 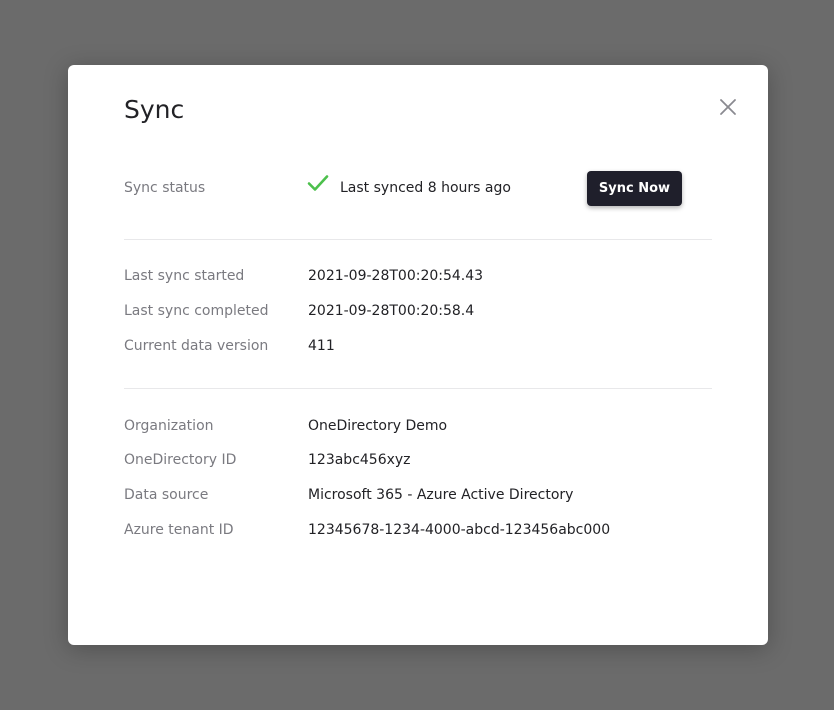 What do you see at coordinates (321, 346) in the screenshot?
I see `detail-value: 411` at bounding box center [321, 346].